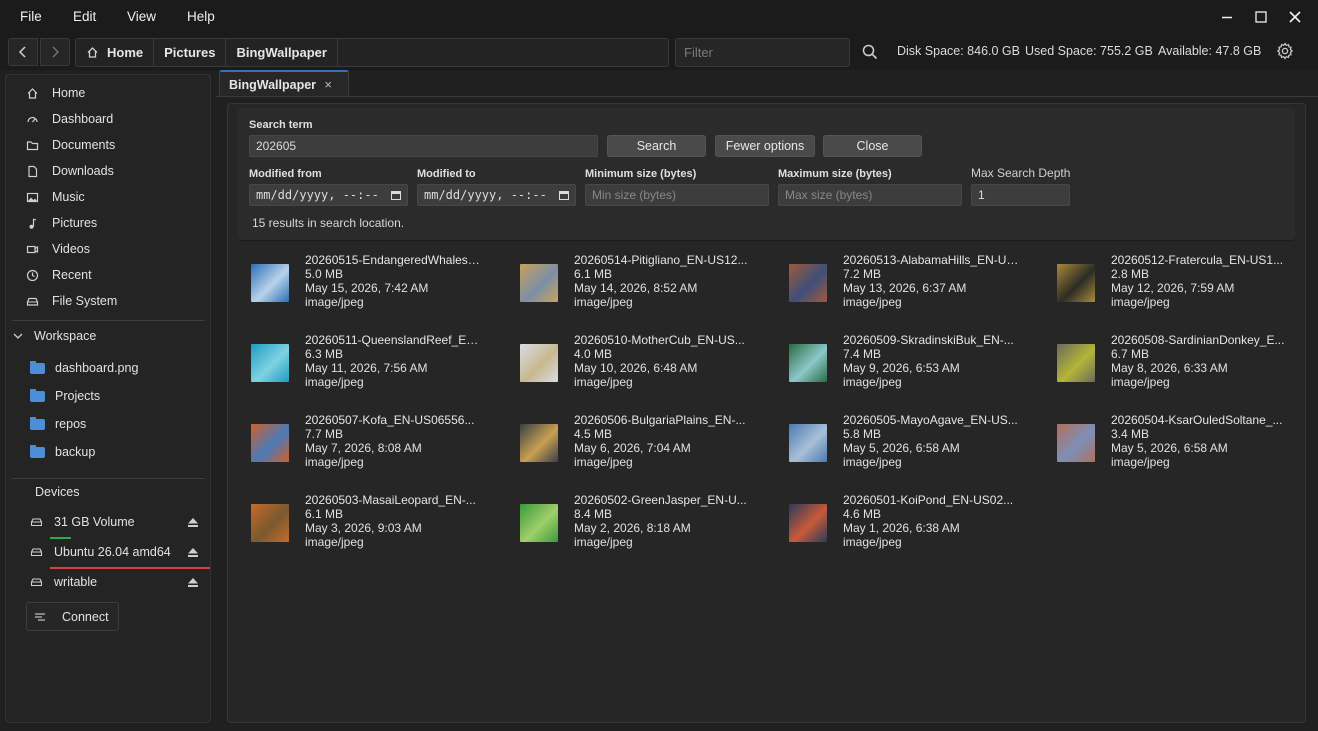 Image resolution: width=1318 pixels, height=731 pixels. I want to click on result-size: 5.0 MB, so click(324, 274).